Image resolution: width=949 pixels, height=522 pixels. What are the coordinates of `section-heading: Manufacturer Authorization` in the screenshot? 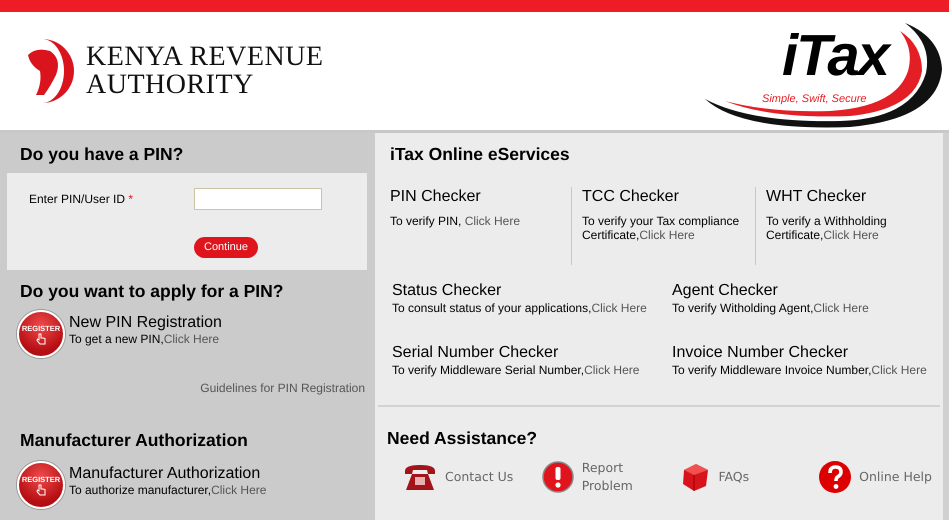 It's located at (134, 440).